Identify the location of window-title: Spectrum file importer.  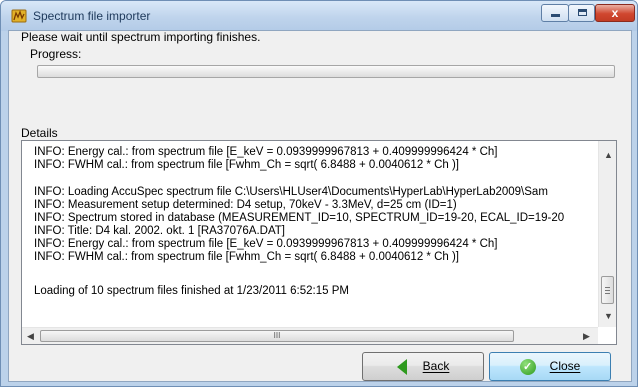
(92, 16).